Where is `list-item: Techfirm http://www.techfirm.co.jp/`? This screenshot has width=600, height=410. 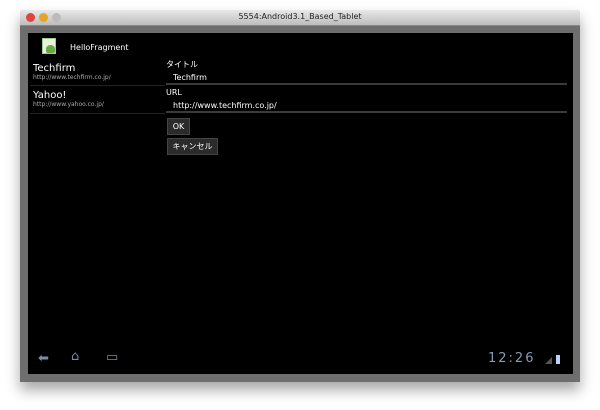
list-item: Techfirm http://www.techfirm.co.jp/ is located at coordinates (72, 72).